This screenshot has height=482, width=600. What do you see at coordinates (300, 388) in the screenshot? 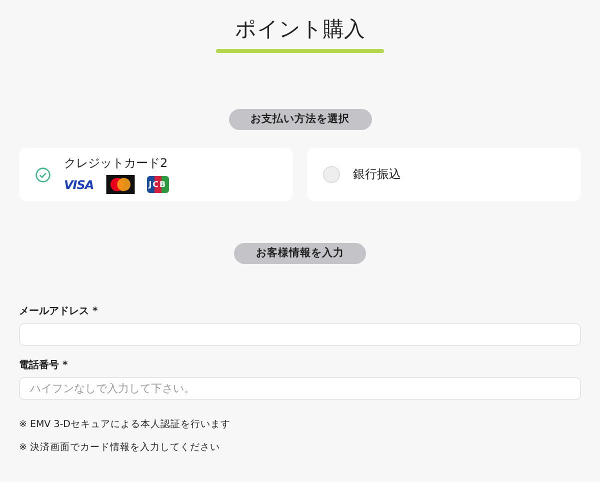
I see `input-field: ハイフンなしで入力して下さい。` at bounding box center [300, 388].